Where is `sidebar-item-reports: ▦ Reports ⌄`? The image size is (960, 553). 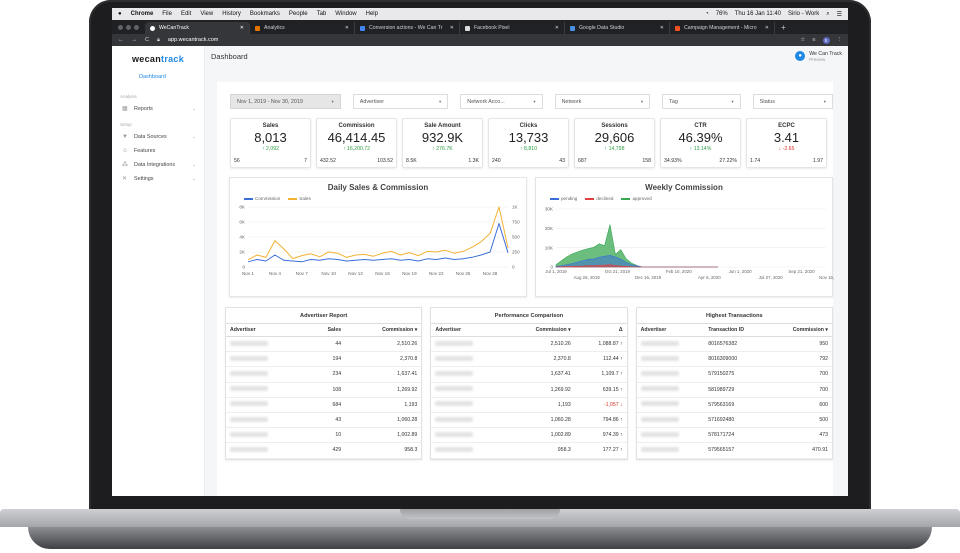 sidebar-item-reports: ▦ Reports ⌄ is located at coordinates (158, 109).